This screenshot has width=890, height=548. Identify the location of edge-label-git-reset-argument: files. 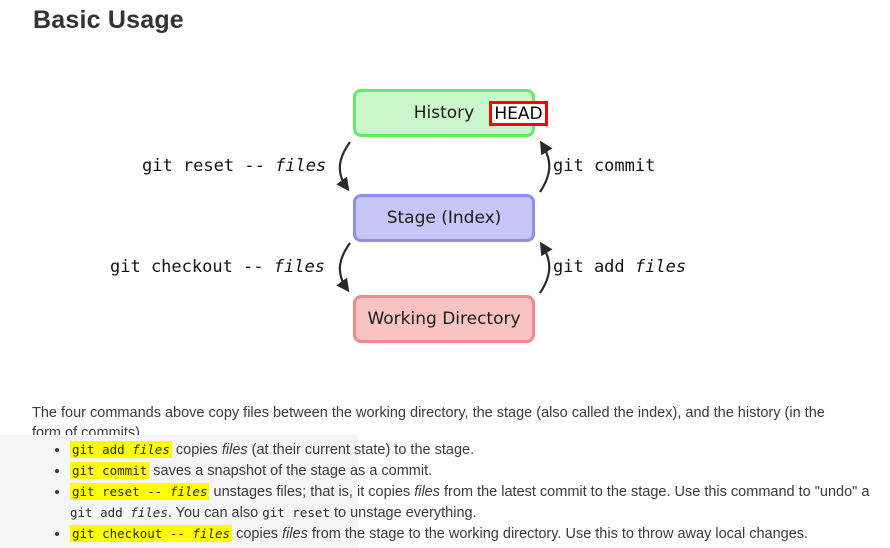
(301, 166).